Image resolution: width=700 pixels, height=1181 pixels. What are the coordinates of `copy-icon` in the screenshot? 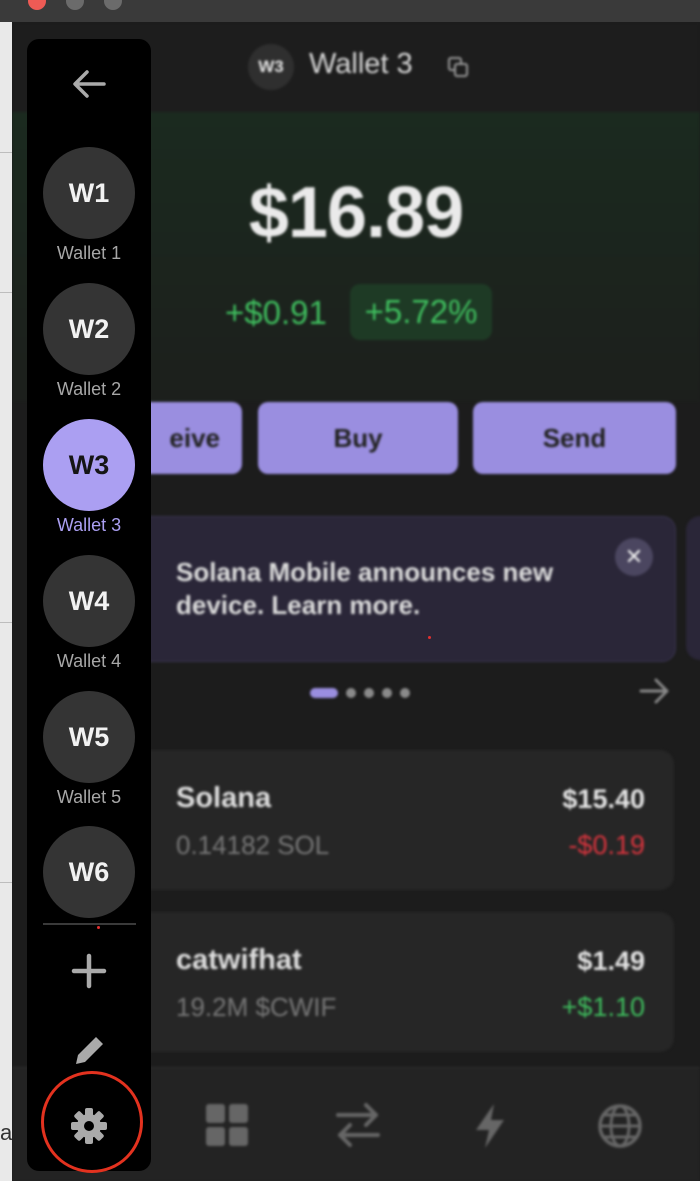 It's located at (458, 67).